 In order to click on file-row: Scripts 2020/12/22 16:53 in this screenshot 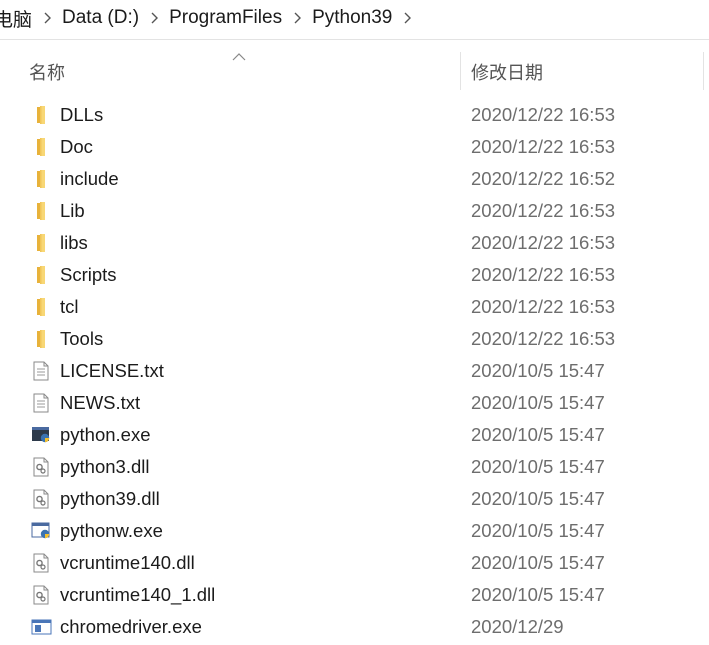, I will do `click(354, 275)`.